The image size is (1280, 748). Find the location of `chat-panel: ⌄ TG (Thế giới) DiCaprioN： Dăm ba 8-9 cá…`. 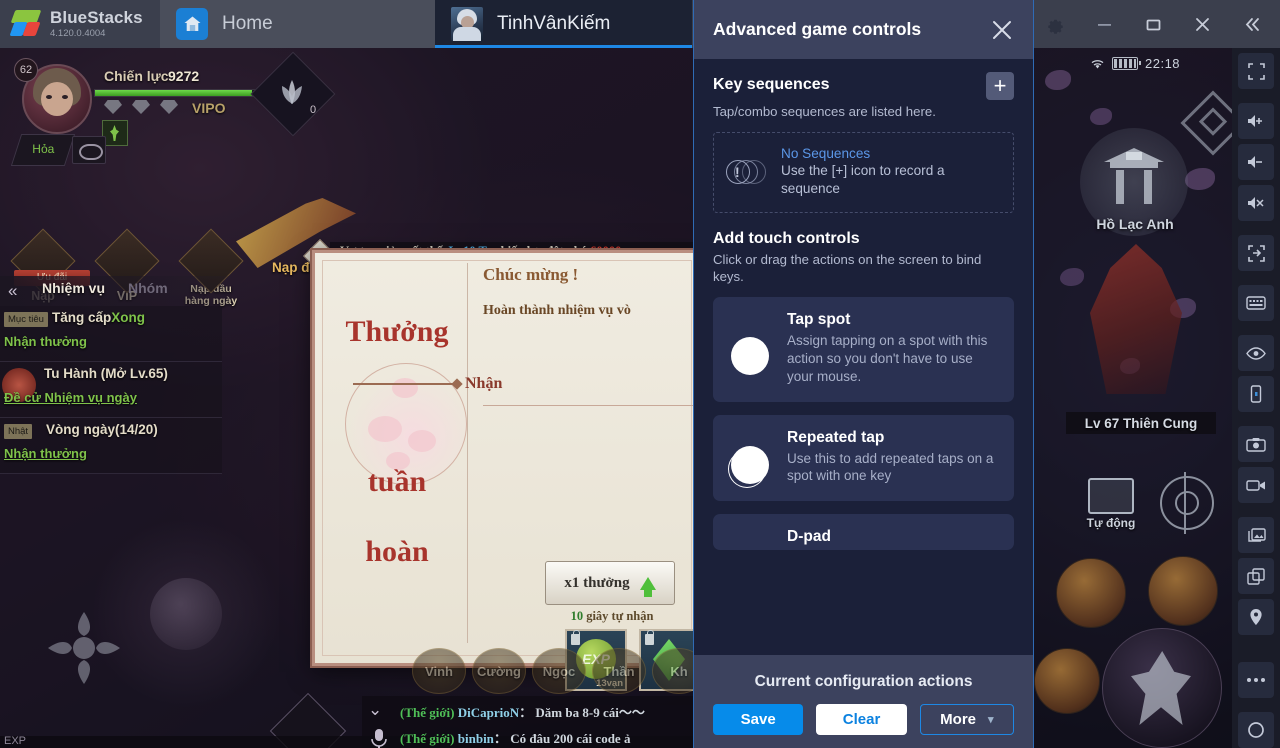

chat-panel: ⌄ TG (Thế giới) DiCaprioN： Dăm ba 8-9 cá… is located at coordinates (529, 722).